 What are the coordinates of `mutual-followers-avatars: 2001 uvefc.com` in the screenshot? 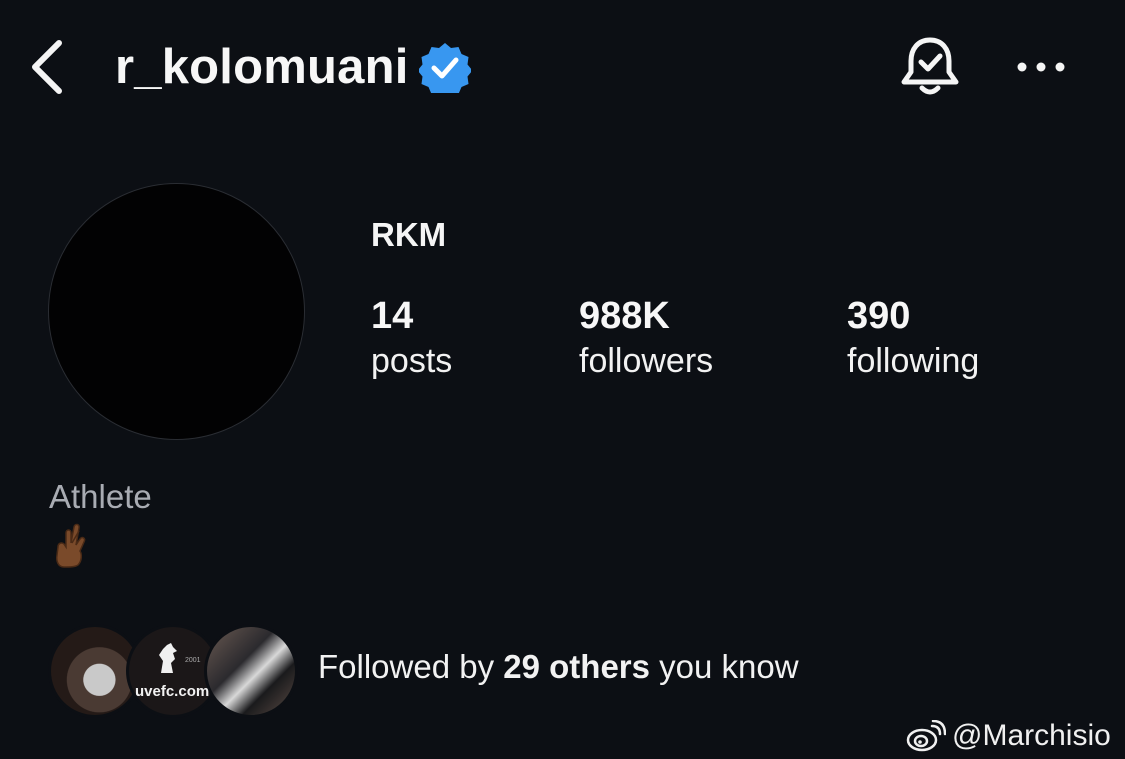 It's located at (173, 672).